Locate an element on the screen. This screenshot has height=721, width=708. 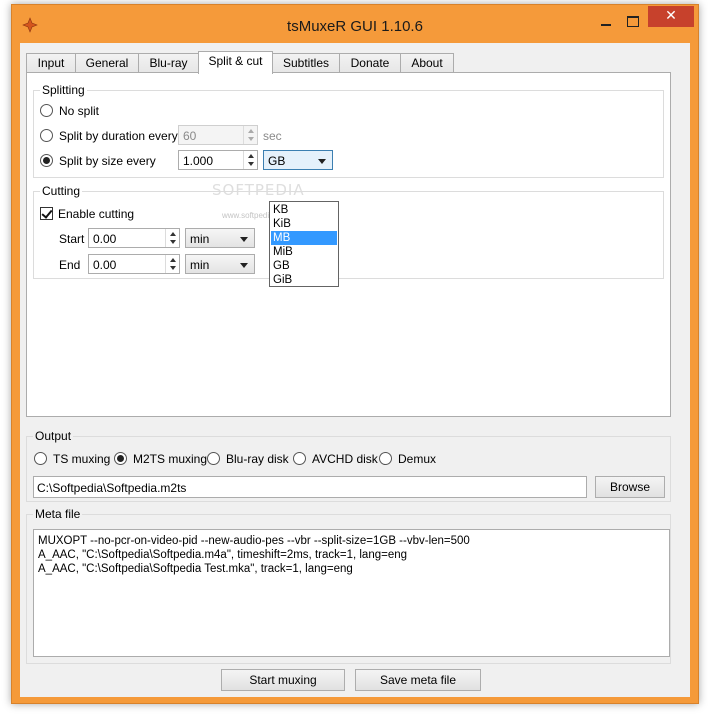
start-spinbox: 0.00 is located at coordinates (134, 238).